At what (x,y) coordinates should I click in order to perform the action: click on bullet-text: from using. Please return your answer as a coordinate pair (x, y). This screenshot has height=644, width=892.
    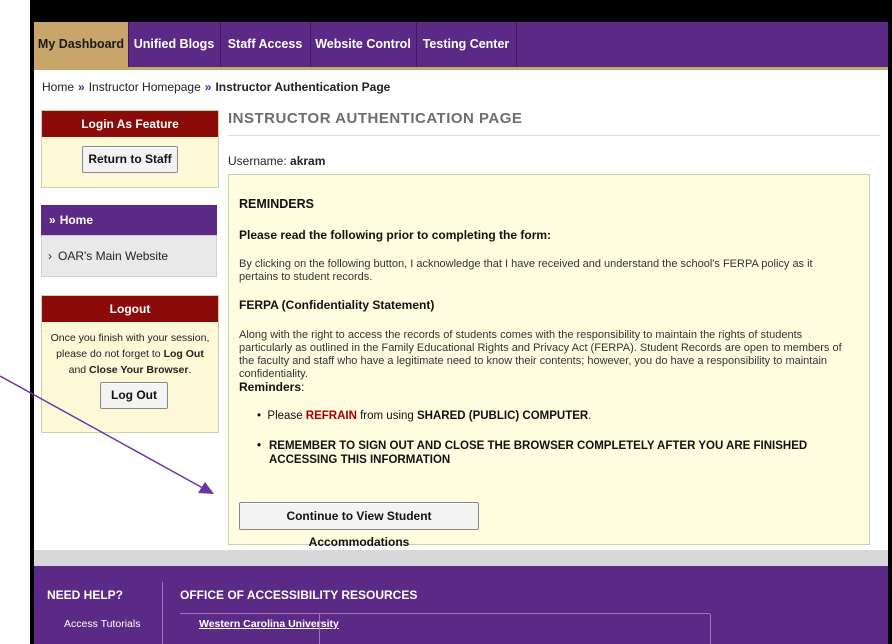
    Looking at the image, I should click on (386, 416).